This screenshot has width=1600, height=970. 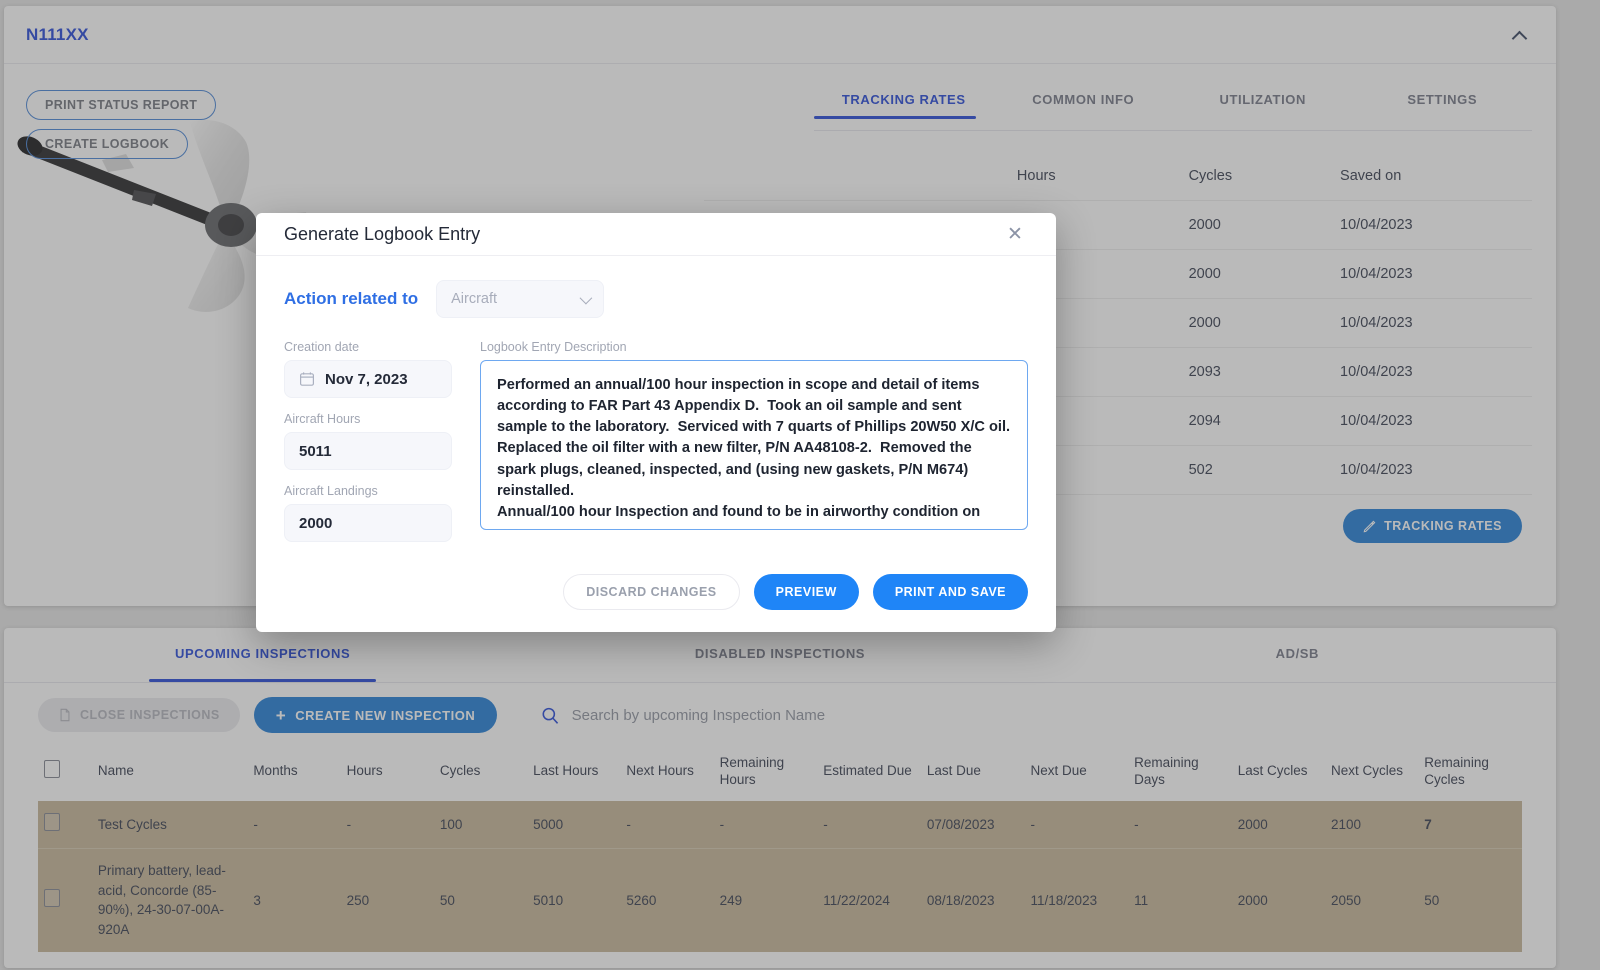 I want to click on discard-changes-button: DISCARD CHANGES, so click(x=651, y=592).